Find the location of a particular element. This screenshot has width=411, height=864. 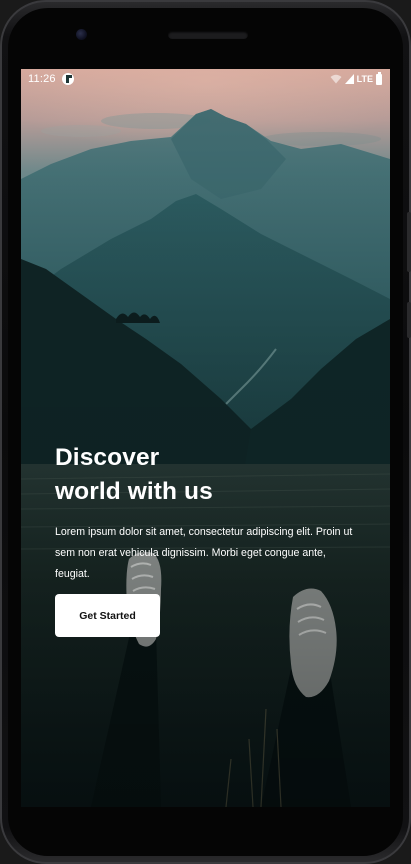

cellular-signal-icon is located at coordinates (349, 79).